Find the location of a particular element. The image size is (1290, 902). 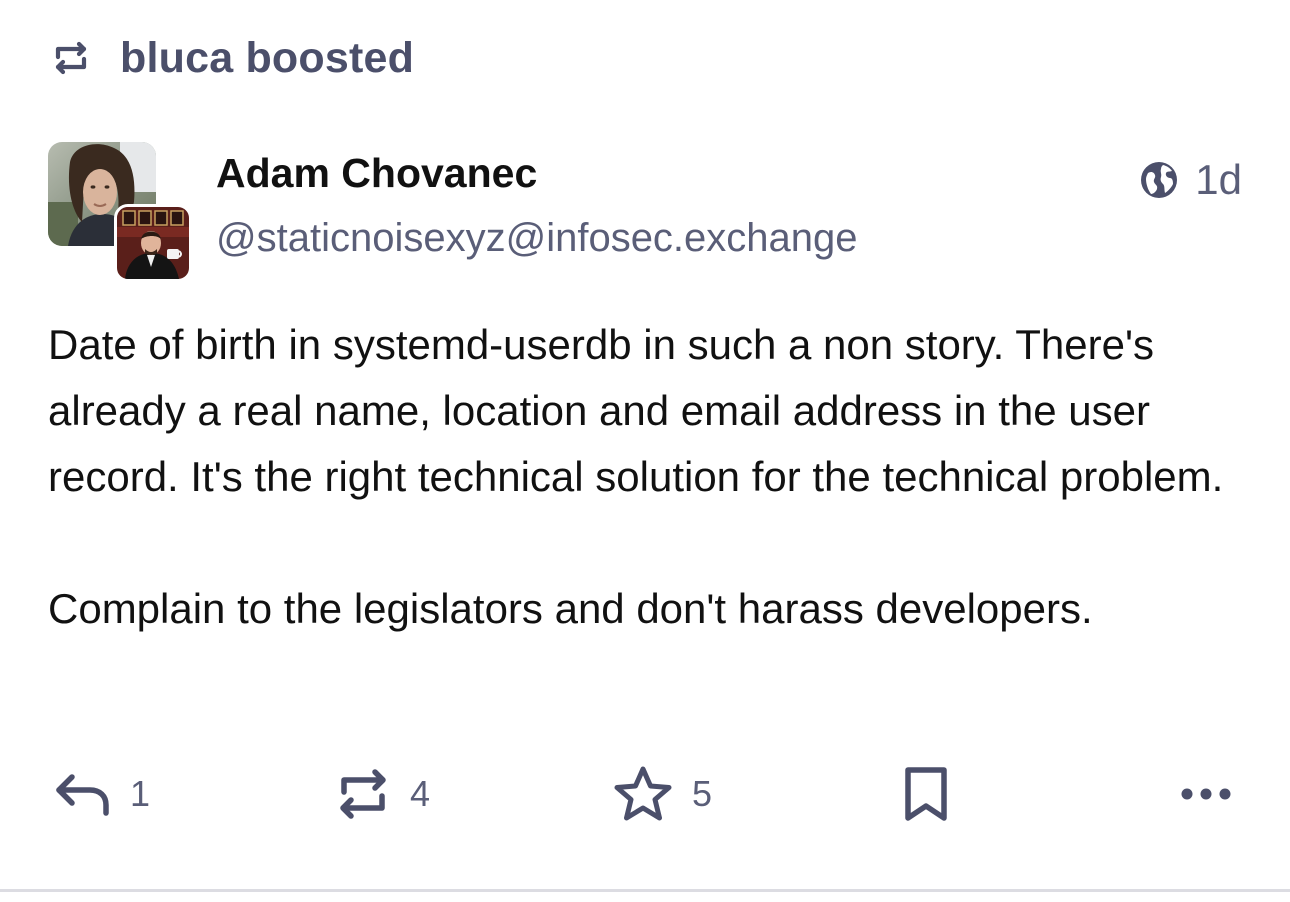

bookmark-button is located at coordinates (926, 794).